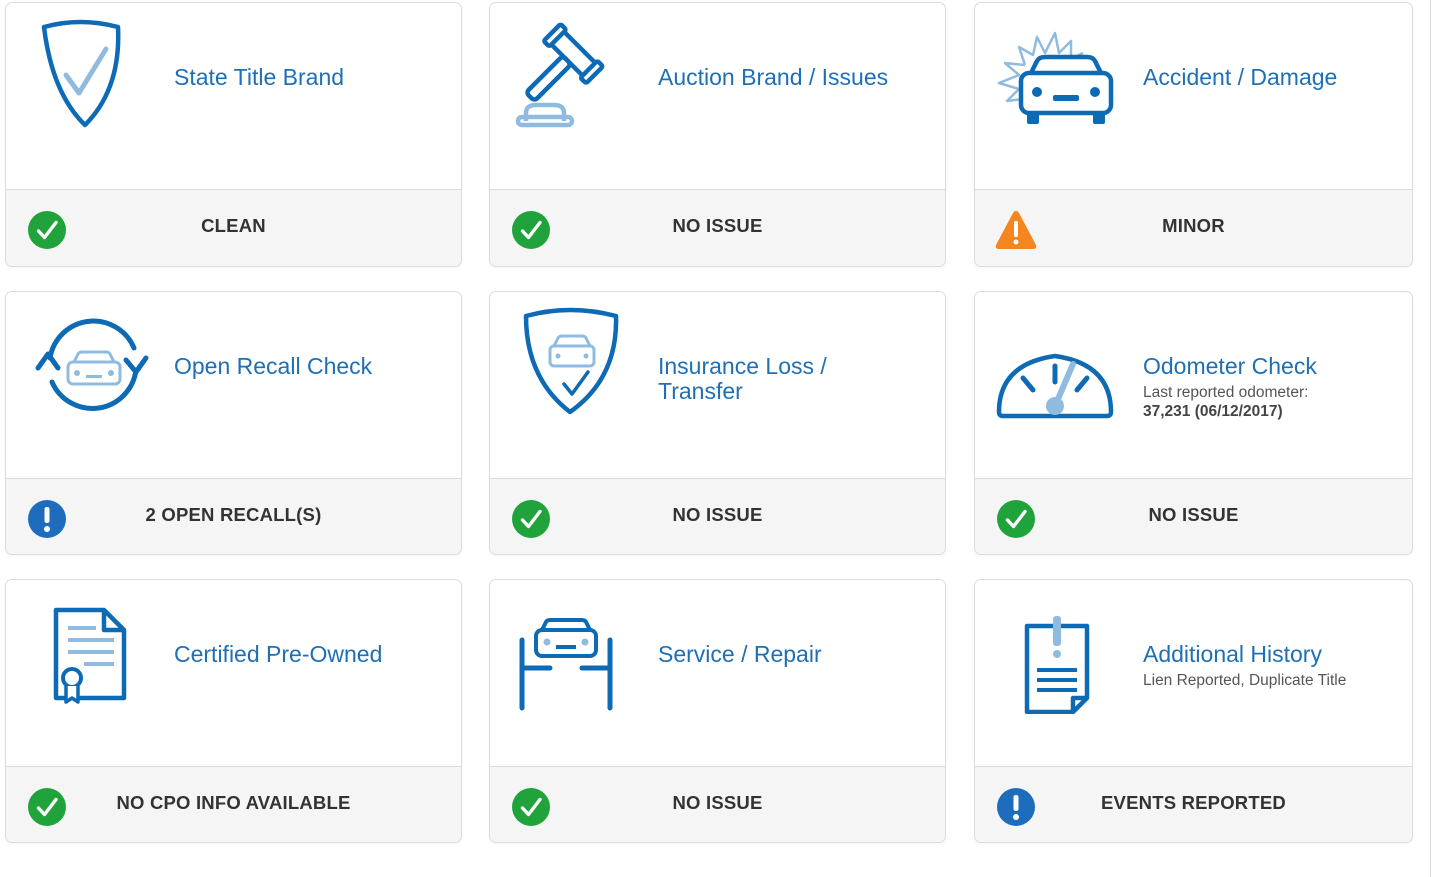  I want to click on card-auction-brand: Auction Brand / Issues NO ISSUE, so click(717, 134).